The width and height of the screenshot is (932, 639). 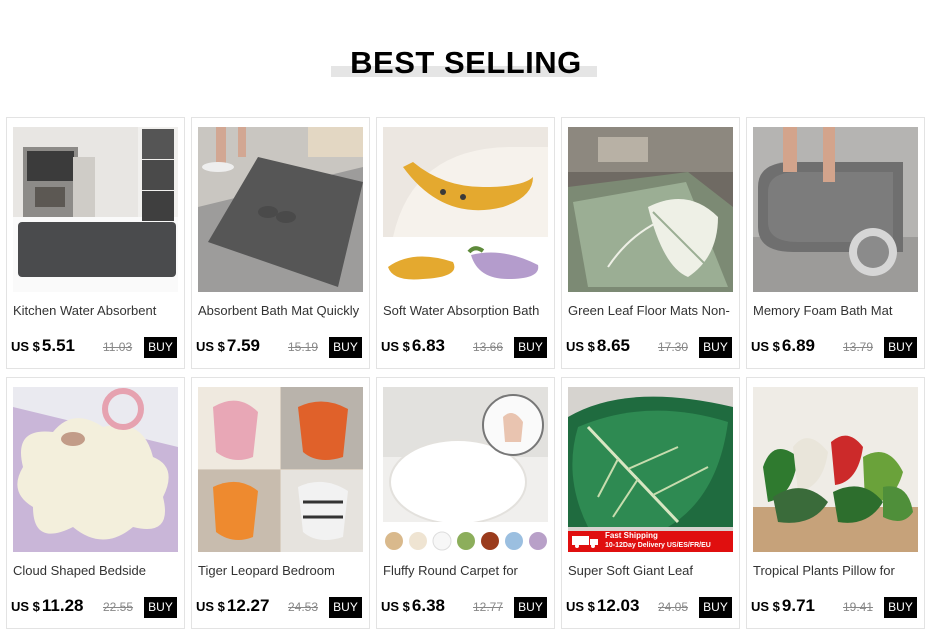 What do you see at coordinates (618, 605) in the screenshot?
I see `price-amount: 12.03` at bounding box center [618, 605].